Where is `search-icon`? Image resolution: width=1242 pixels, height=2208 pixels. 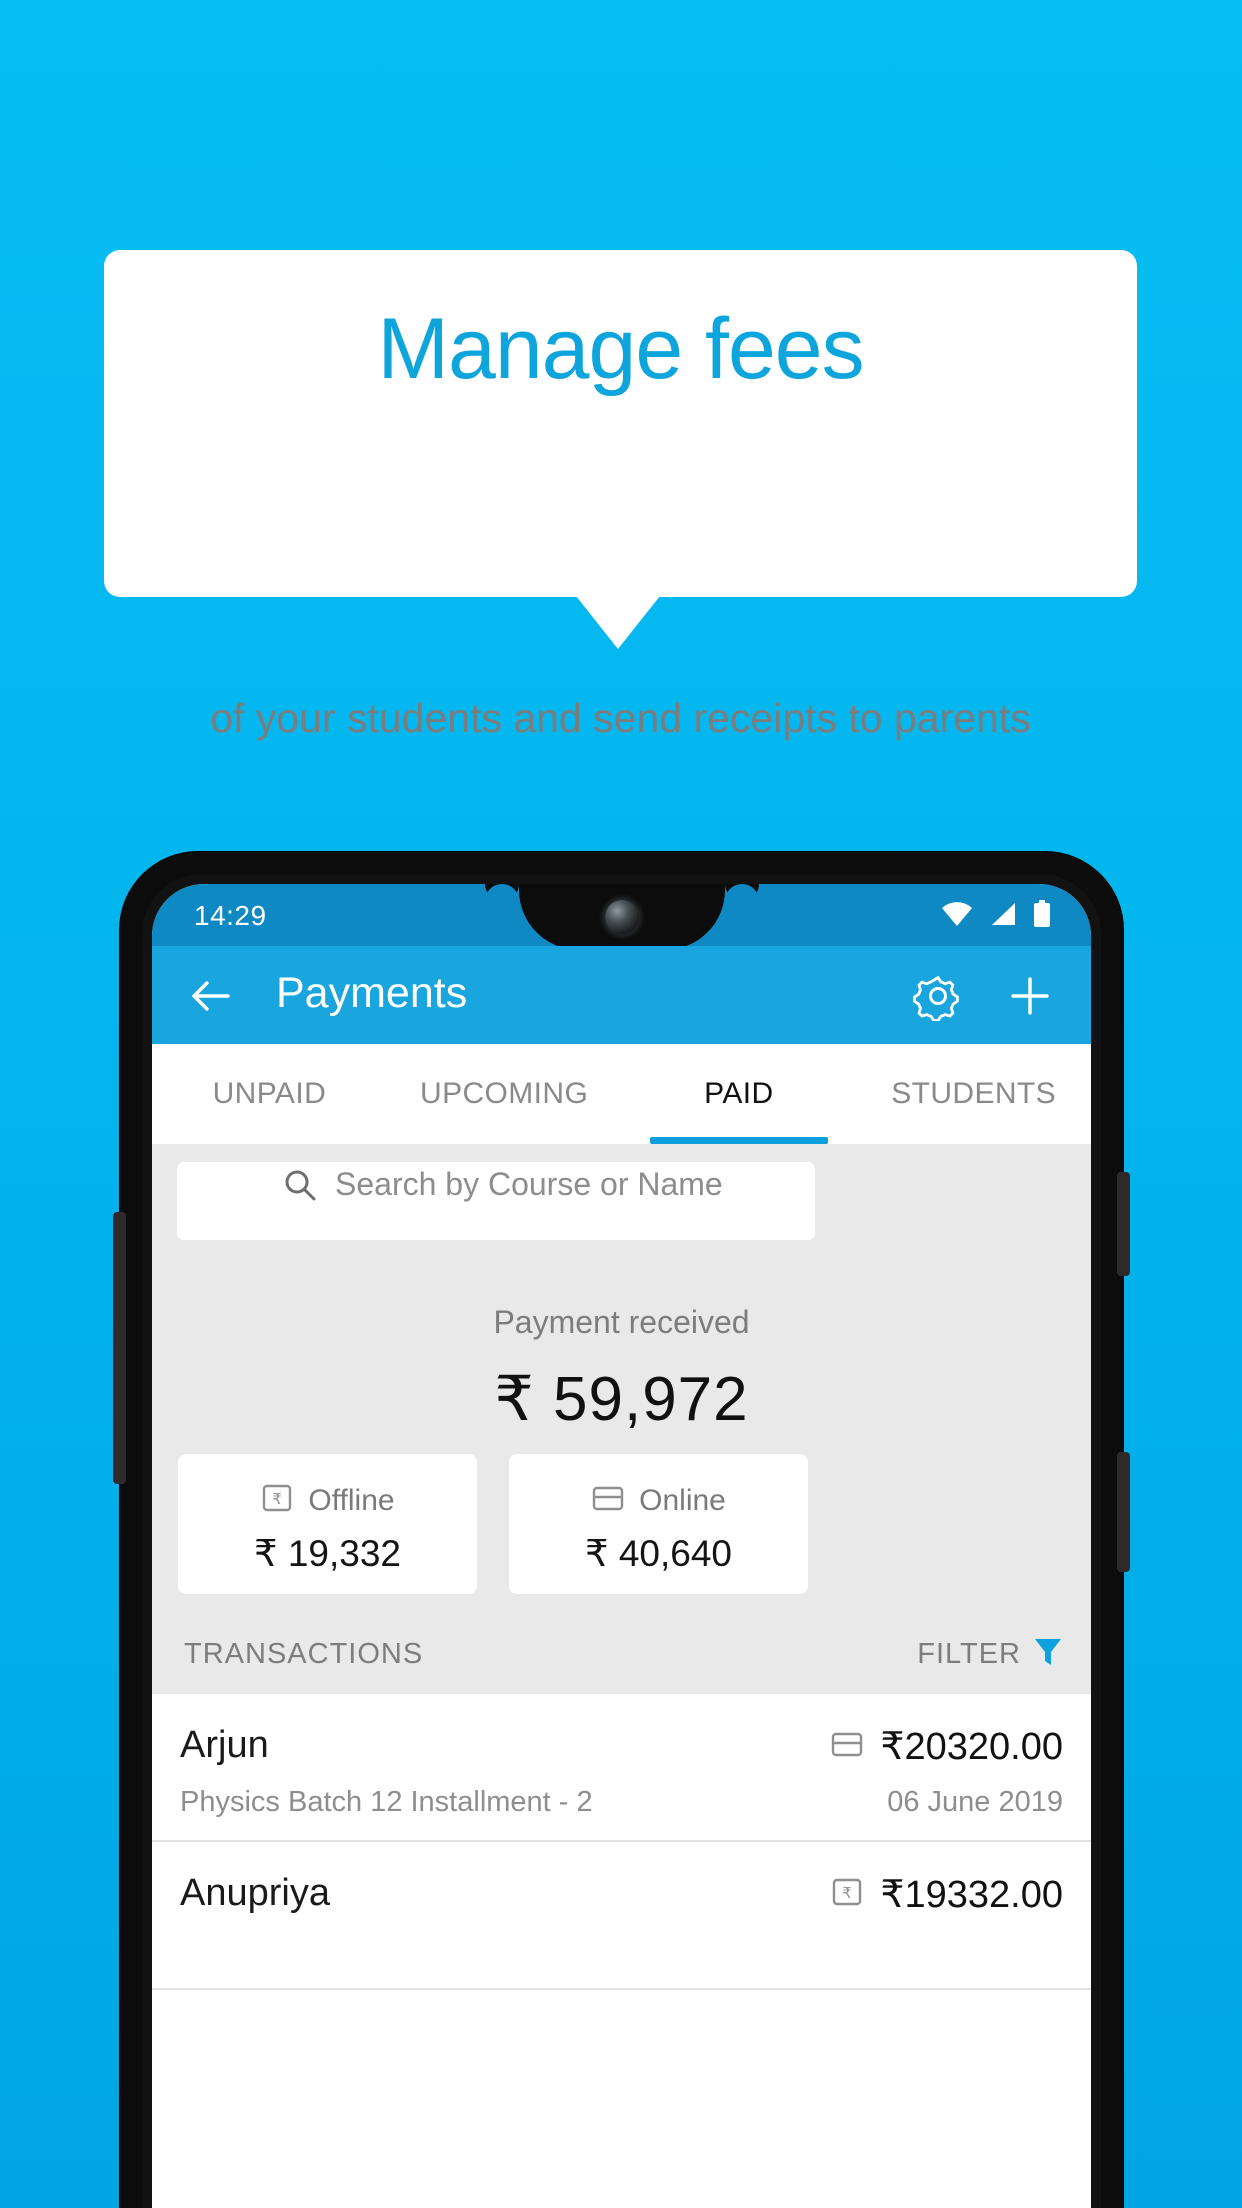 search-icon is located at coordinates (300, 1187).